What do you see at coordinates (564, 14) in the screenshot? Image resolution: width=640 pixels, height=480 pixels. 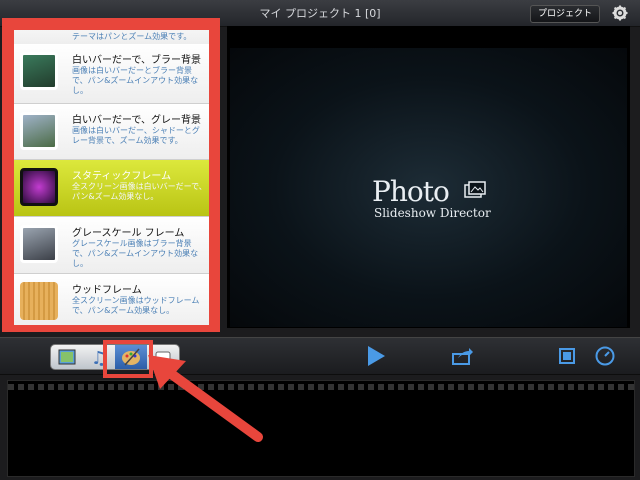 I see `project-button: プロジェクト` at bounding box center [564, 14].